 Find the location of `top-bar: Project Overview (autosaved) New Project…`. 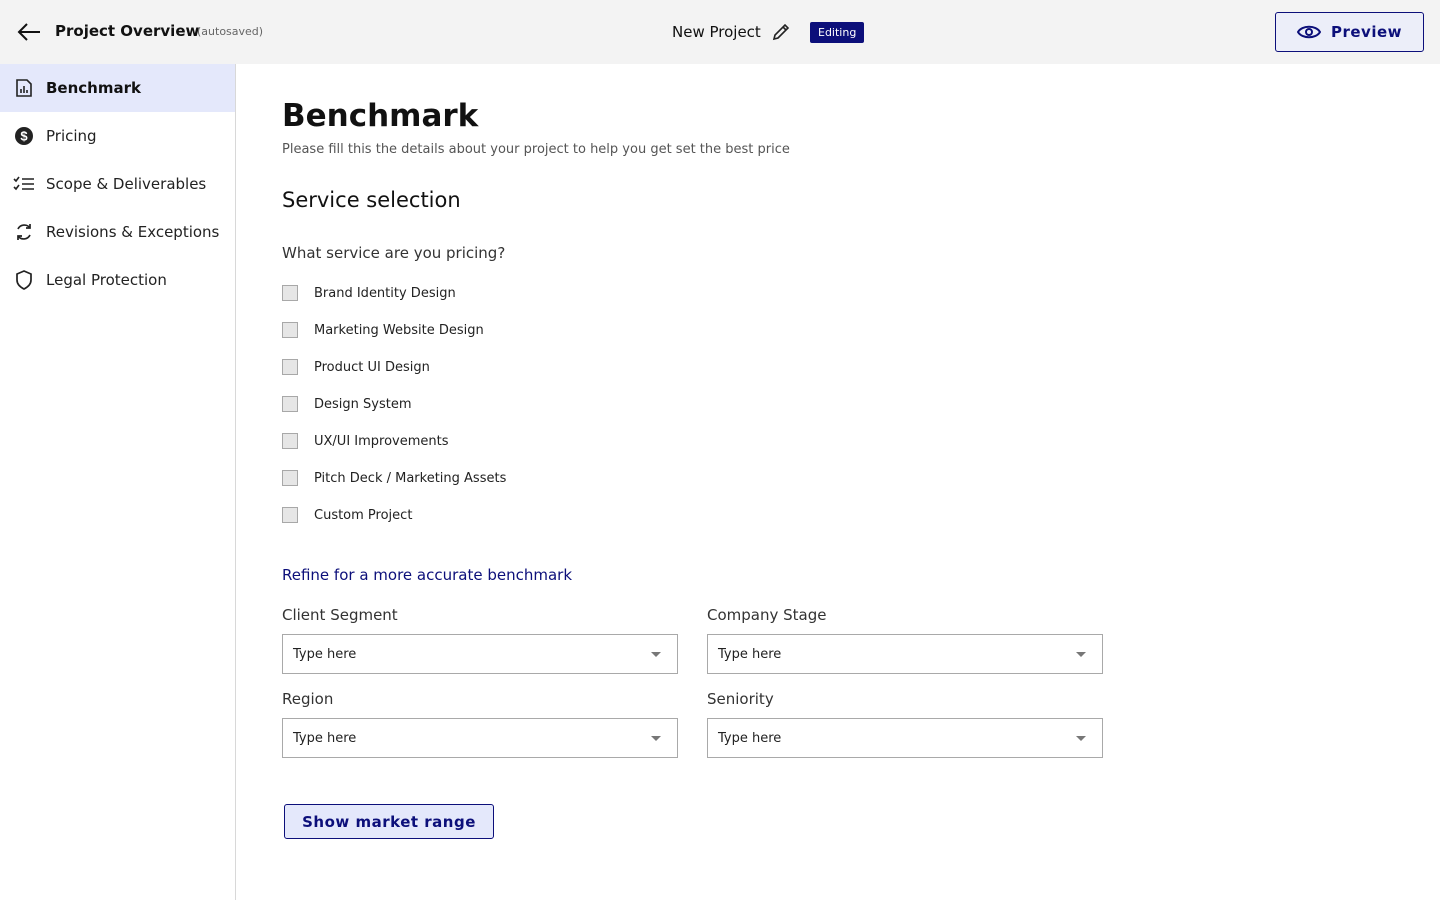

top-bar: Project Overview (autosaved) New Project… is located at coordinates (720, 32).